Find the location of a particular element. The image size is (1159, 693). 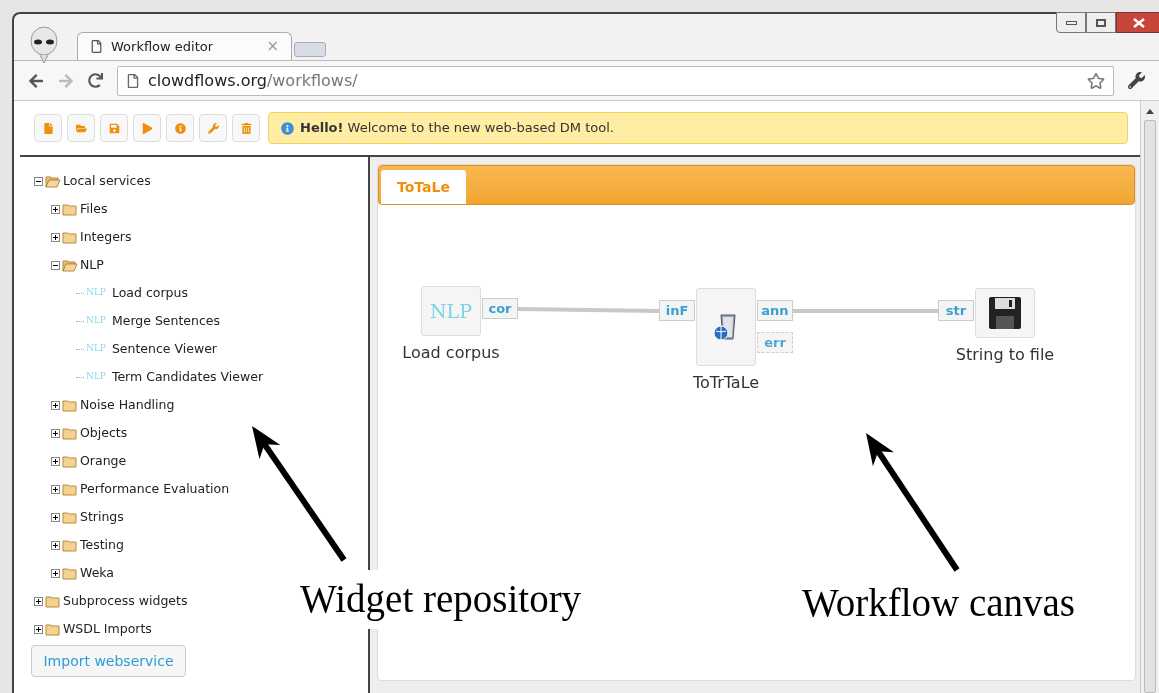

welcome-message: Hello! Welcome to the new web-based DM tool. is located at coordinates (457, 128).